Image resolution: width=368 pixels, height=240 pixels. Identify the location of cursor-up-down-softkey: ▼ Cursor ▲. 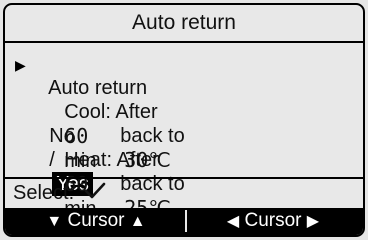
(96, 221).